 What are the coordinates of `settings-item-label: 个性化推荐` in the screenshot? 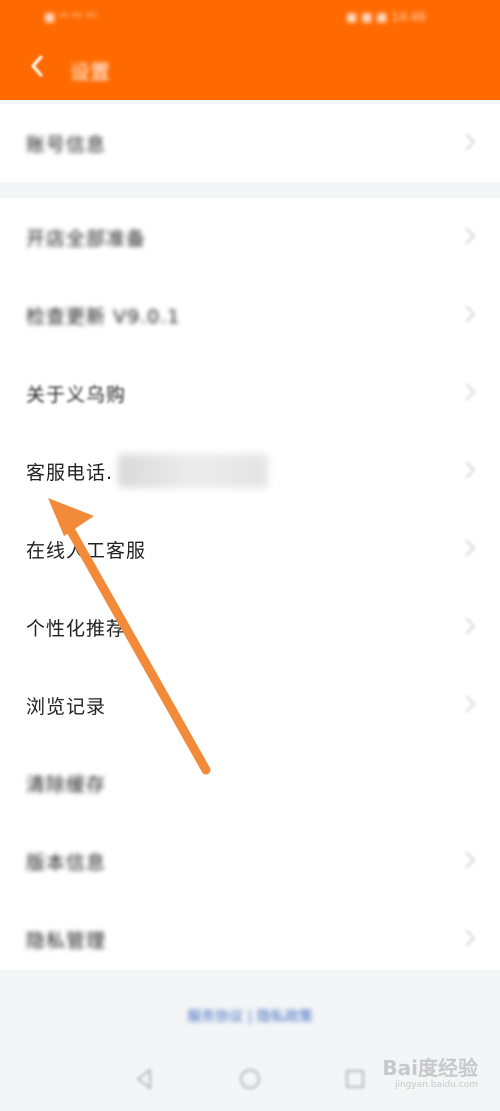 It's located at (76, 629).